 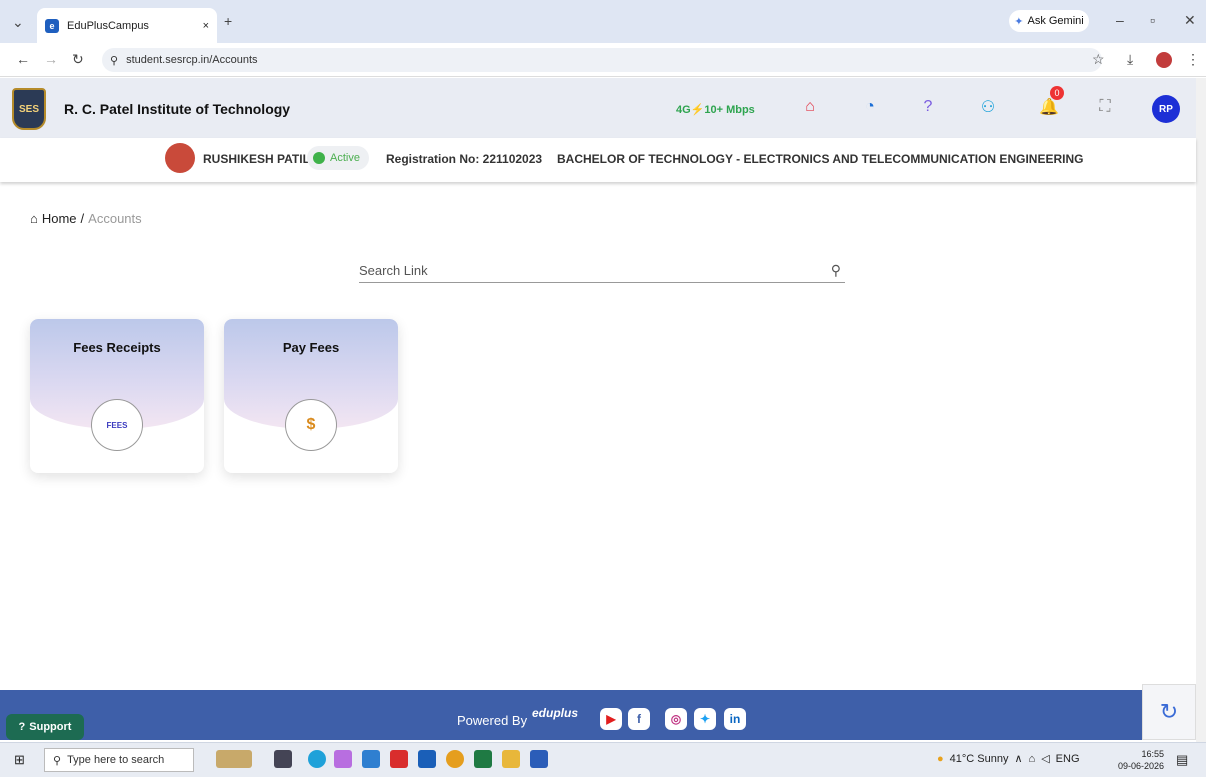 What do you see at coordinates (1169, 712) in the screenshot?
I see `recaptcha-icon: ↻` at bounding box center [1169, 712].